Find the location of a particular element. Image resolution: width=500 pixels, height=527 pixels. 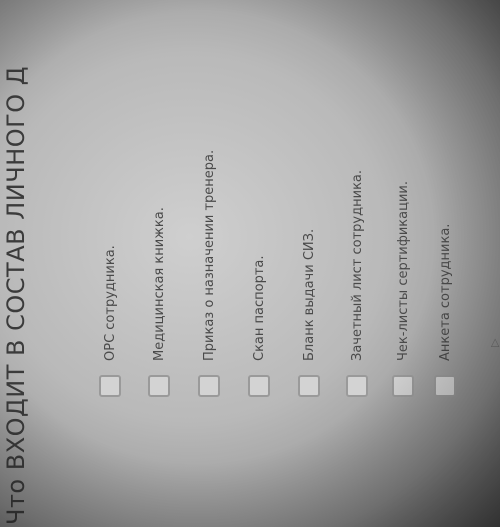

option-cert-checklists: Чек-листы сертификации. is located at coordinates (403, 289).